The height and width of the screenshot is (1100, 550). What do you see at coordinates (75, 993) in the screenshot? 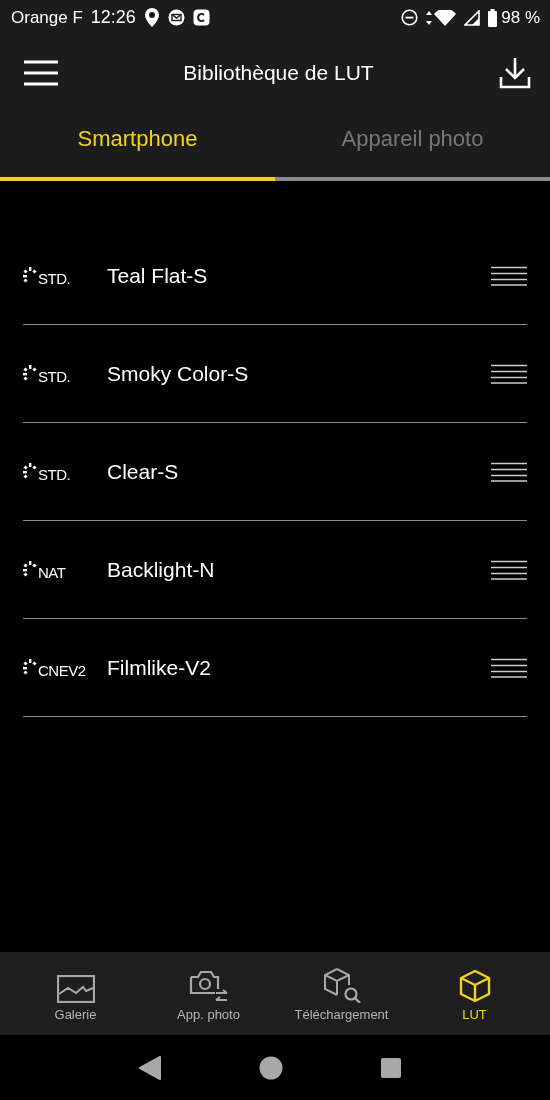
I see `nav-tab: Galerie` at bounding box center [75, 993].